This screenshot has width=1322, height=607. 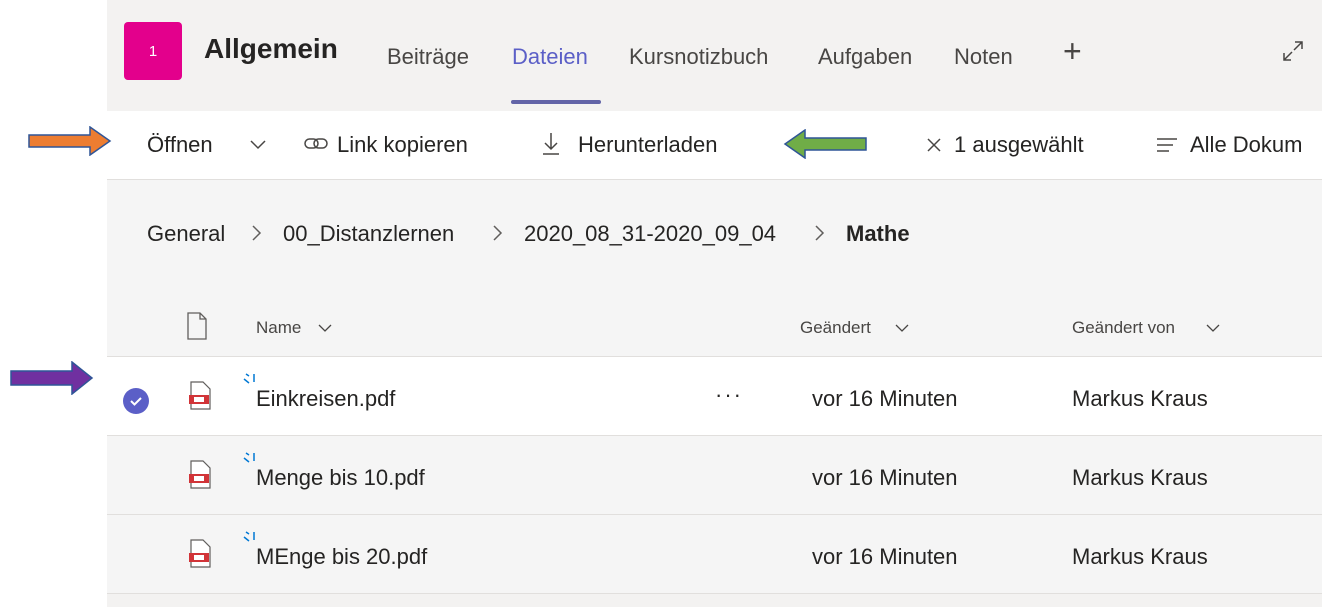 I want to click on tab-dateien: Dateien, so click(x=550, y=57).